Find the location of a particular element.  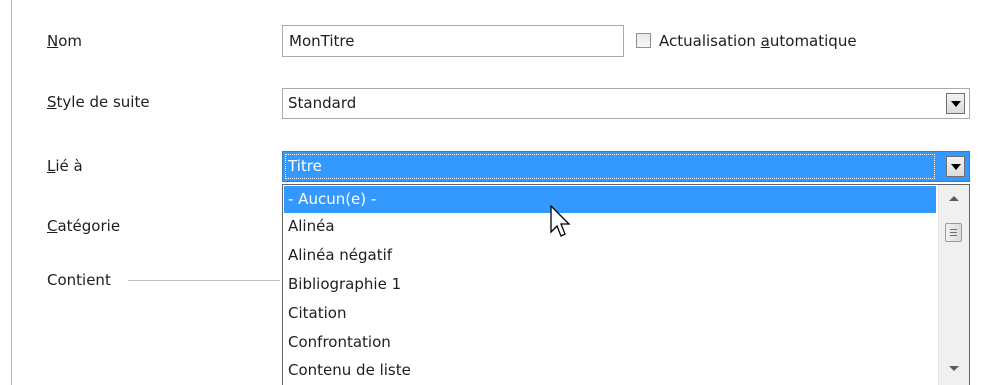

list-item: - Aucun(e) - is located at coordinates (610, 199).